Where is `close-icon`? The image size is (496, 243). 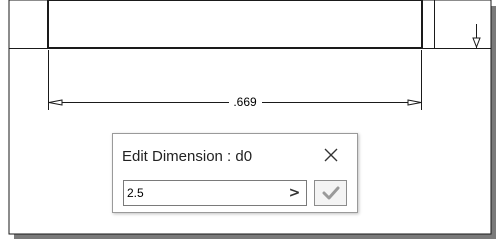 close-icon is located at coordinates (331, 155).